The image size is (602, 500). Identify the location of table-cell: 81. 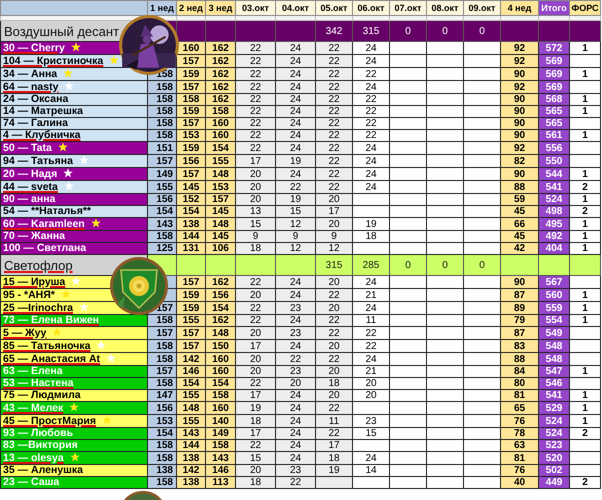
(519, 458).